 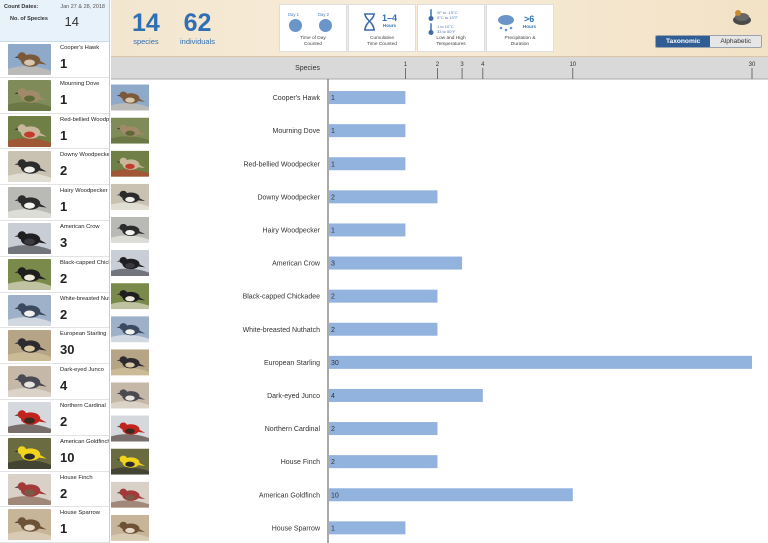 What do you see at coordinates (85, 119) in the screenshot?
I see `sidebar-species-name: Red-bellied Woodpe` at bounding box center [85, 119].